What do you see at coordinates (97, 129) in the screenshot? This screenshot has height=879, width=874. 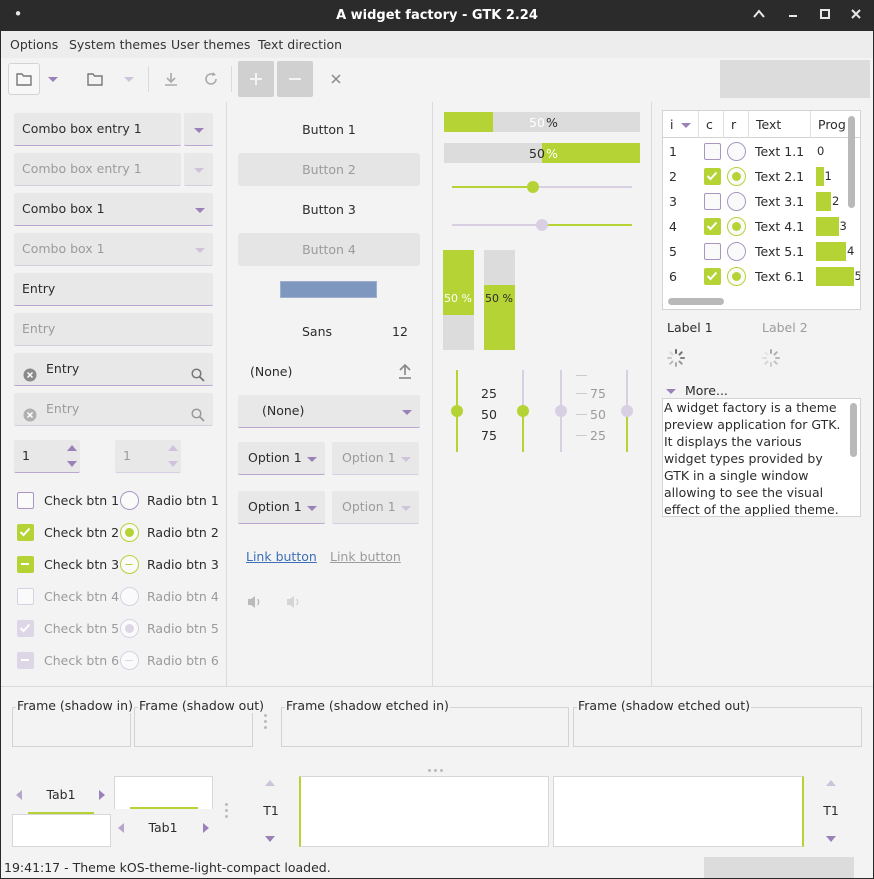 I see `combo-box-entry: Combo box entry 1` at bounding box center [97, 129].